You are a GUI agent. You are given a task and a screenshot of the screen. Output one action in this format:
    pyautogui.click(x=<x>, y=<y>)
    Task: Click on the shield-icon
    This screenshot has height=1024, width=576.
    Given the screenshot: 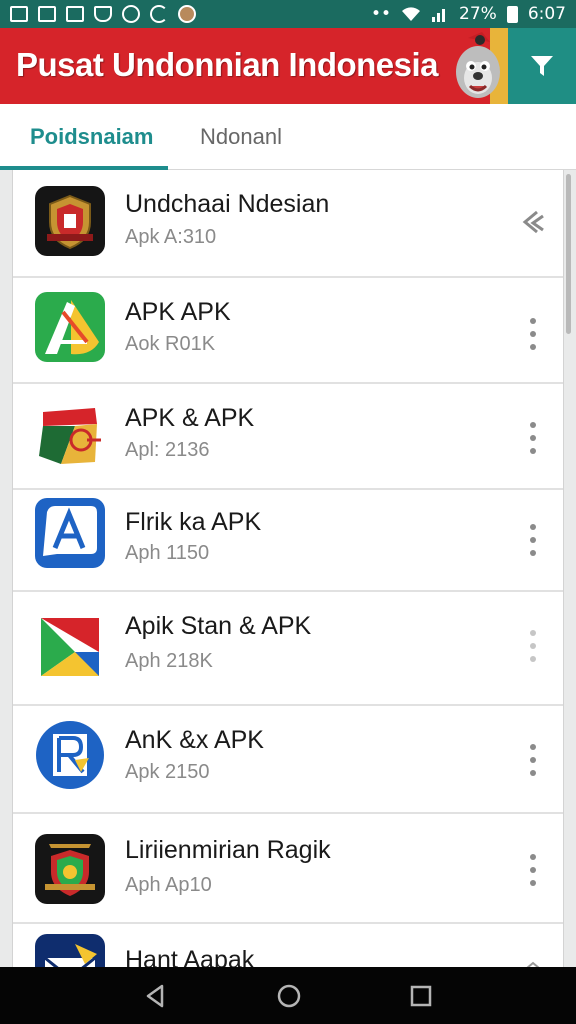 What is the action you would take?
    pyautogui.click(x=103, y=14)
    